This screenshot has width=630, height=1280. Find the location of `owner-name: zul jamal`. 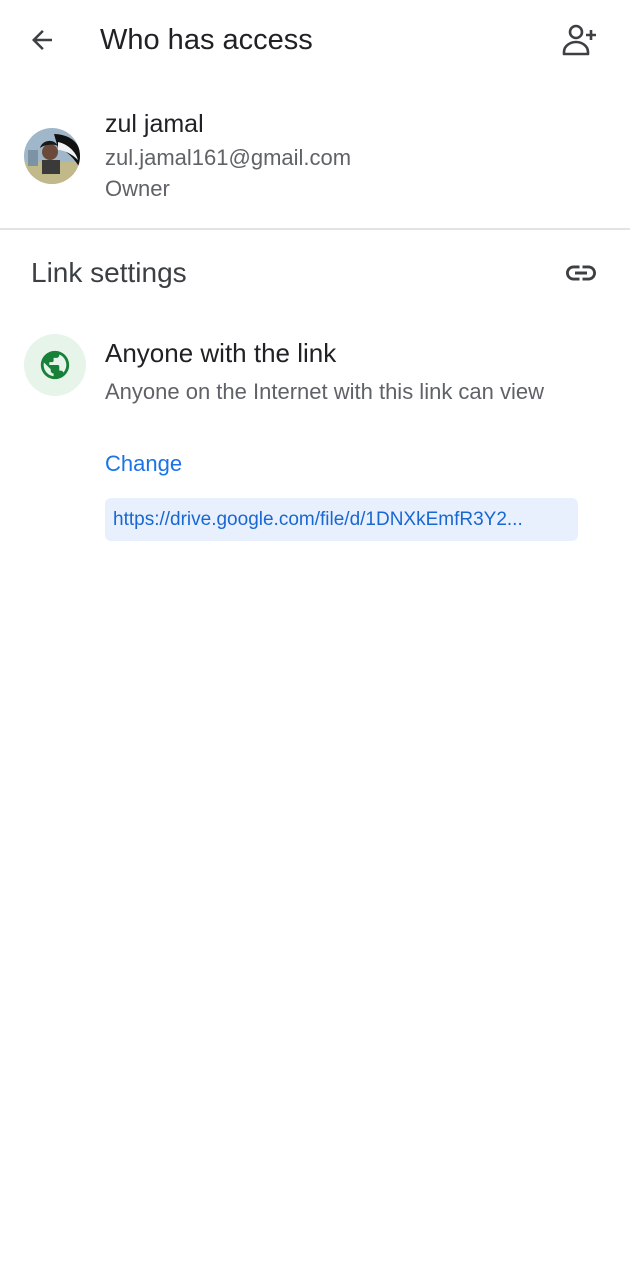

owner-name: zul jamal is located at coordinates (154, 124).